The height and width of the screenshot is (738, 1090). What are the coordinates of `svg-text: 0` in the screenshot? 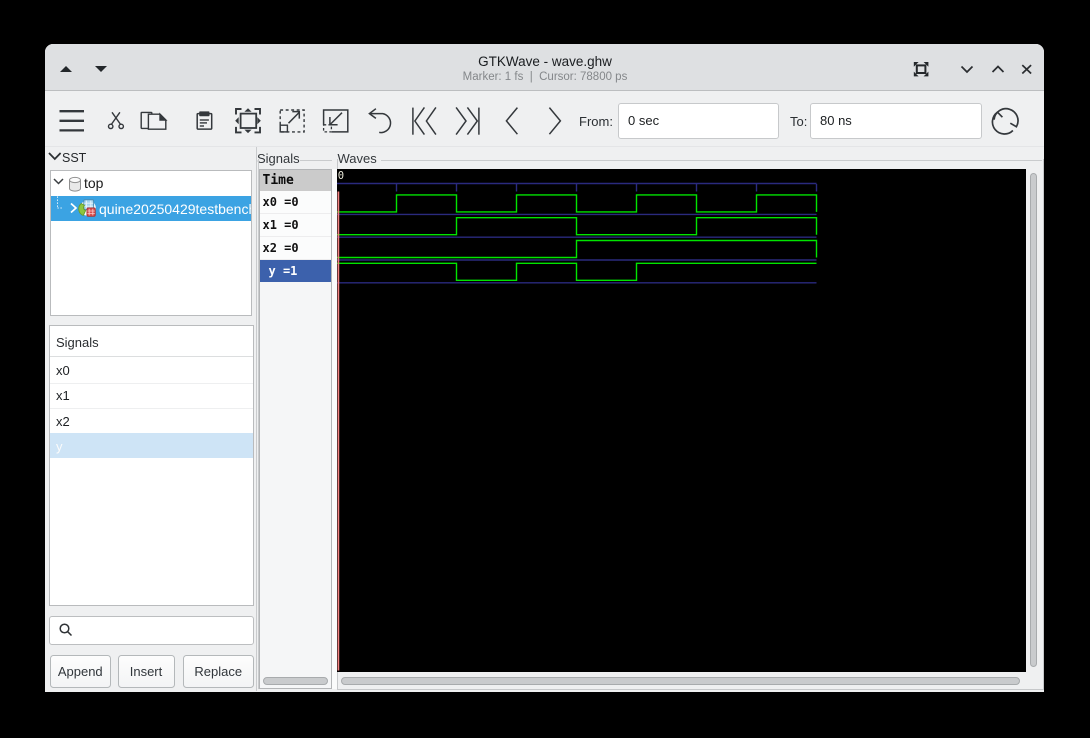 It's located at (341, 176).